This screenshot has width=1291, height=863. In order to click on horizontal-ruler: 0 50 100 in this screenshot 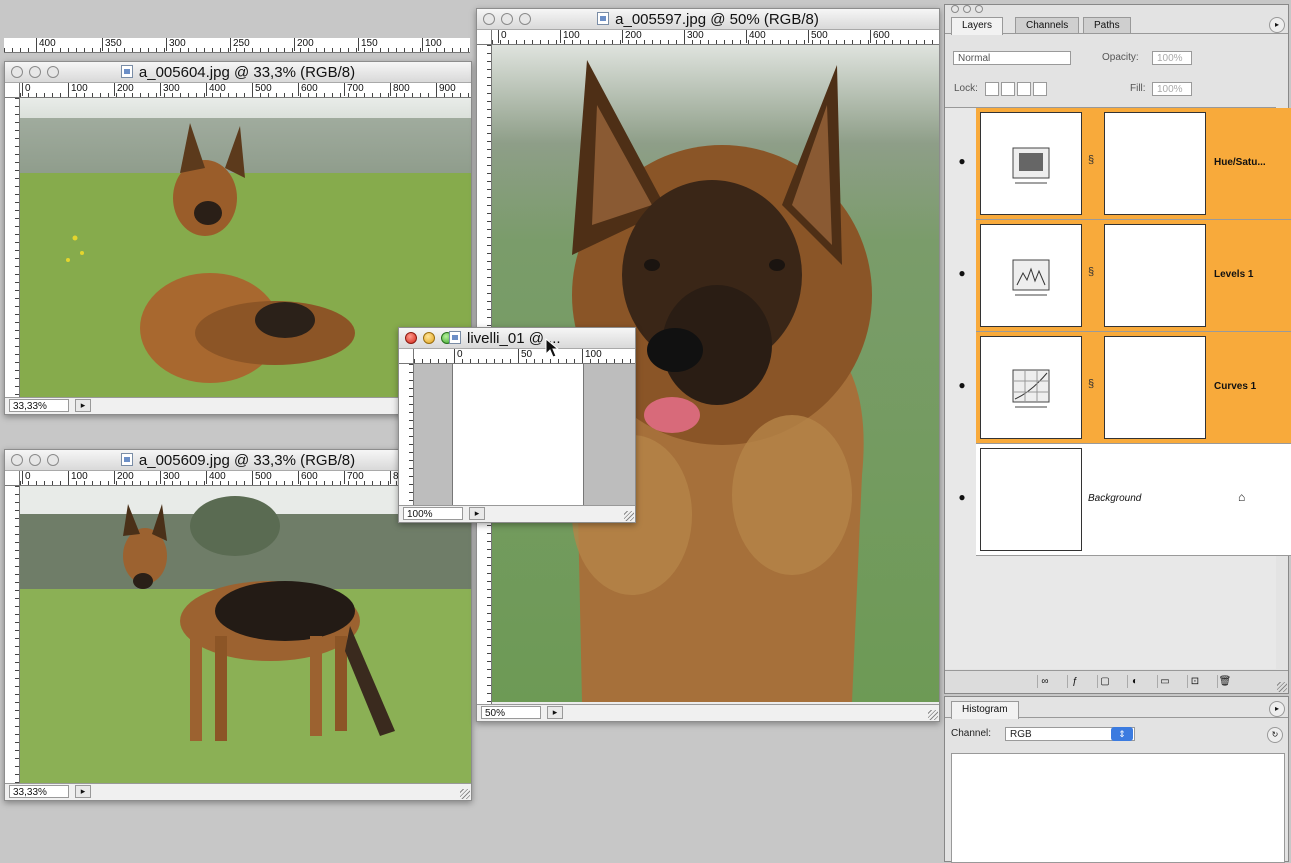, I will do `click(524, 356)`.